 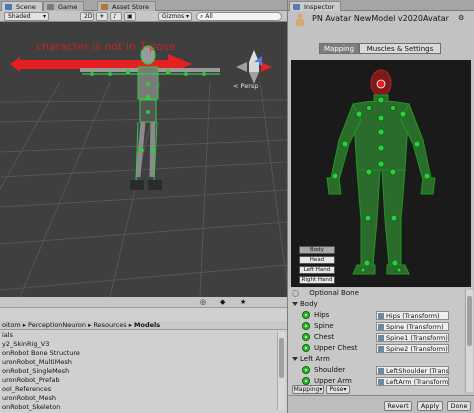 What do you see at coordinates (245, 86) in the screenshot?
I see `persp-label: < Persp` at bounding box center [245, 86].